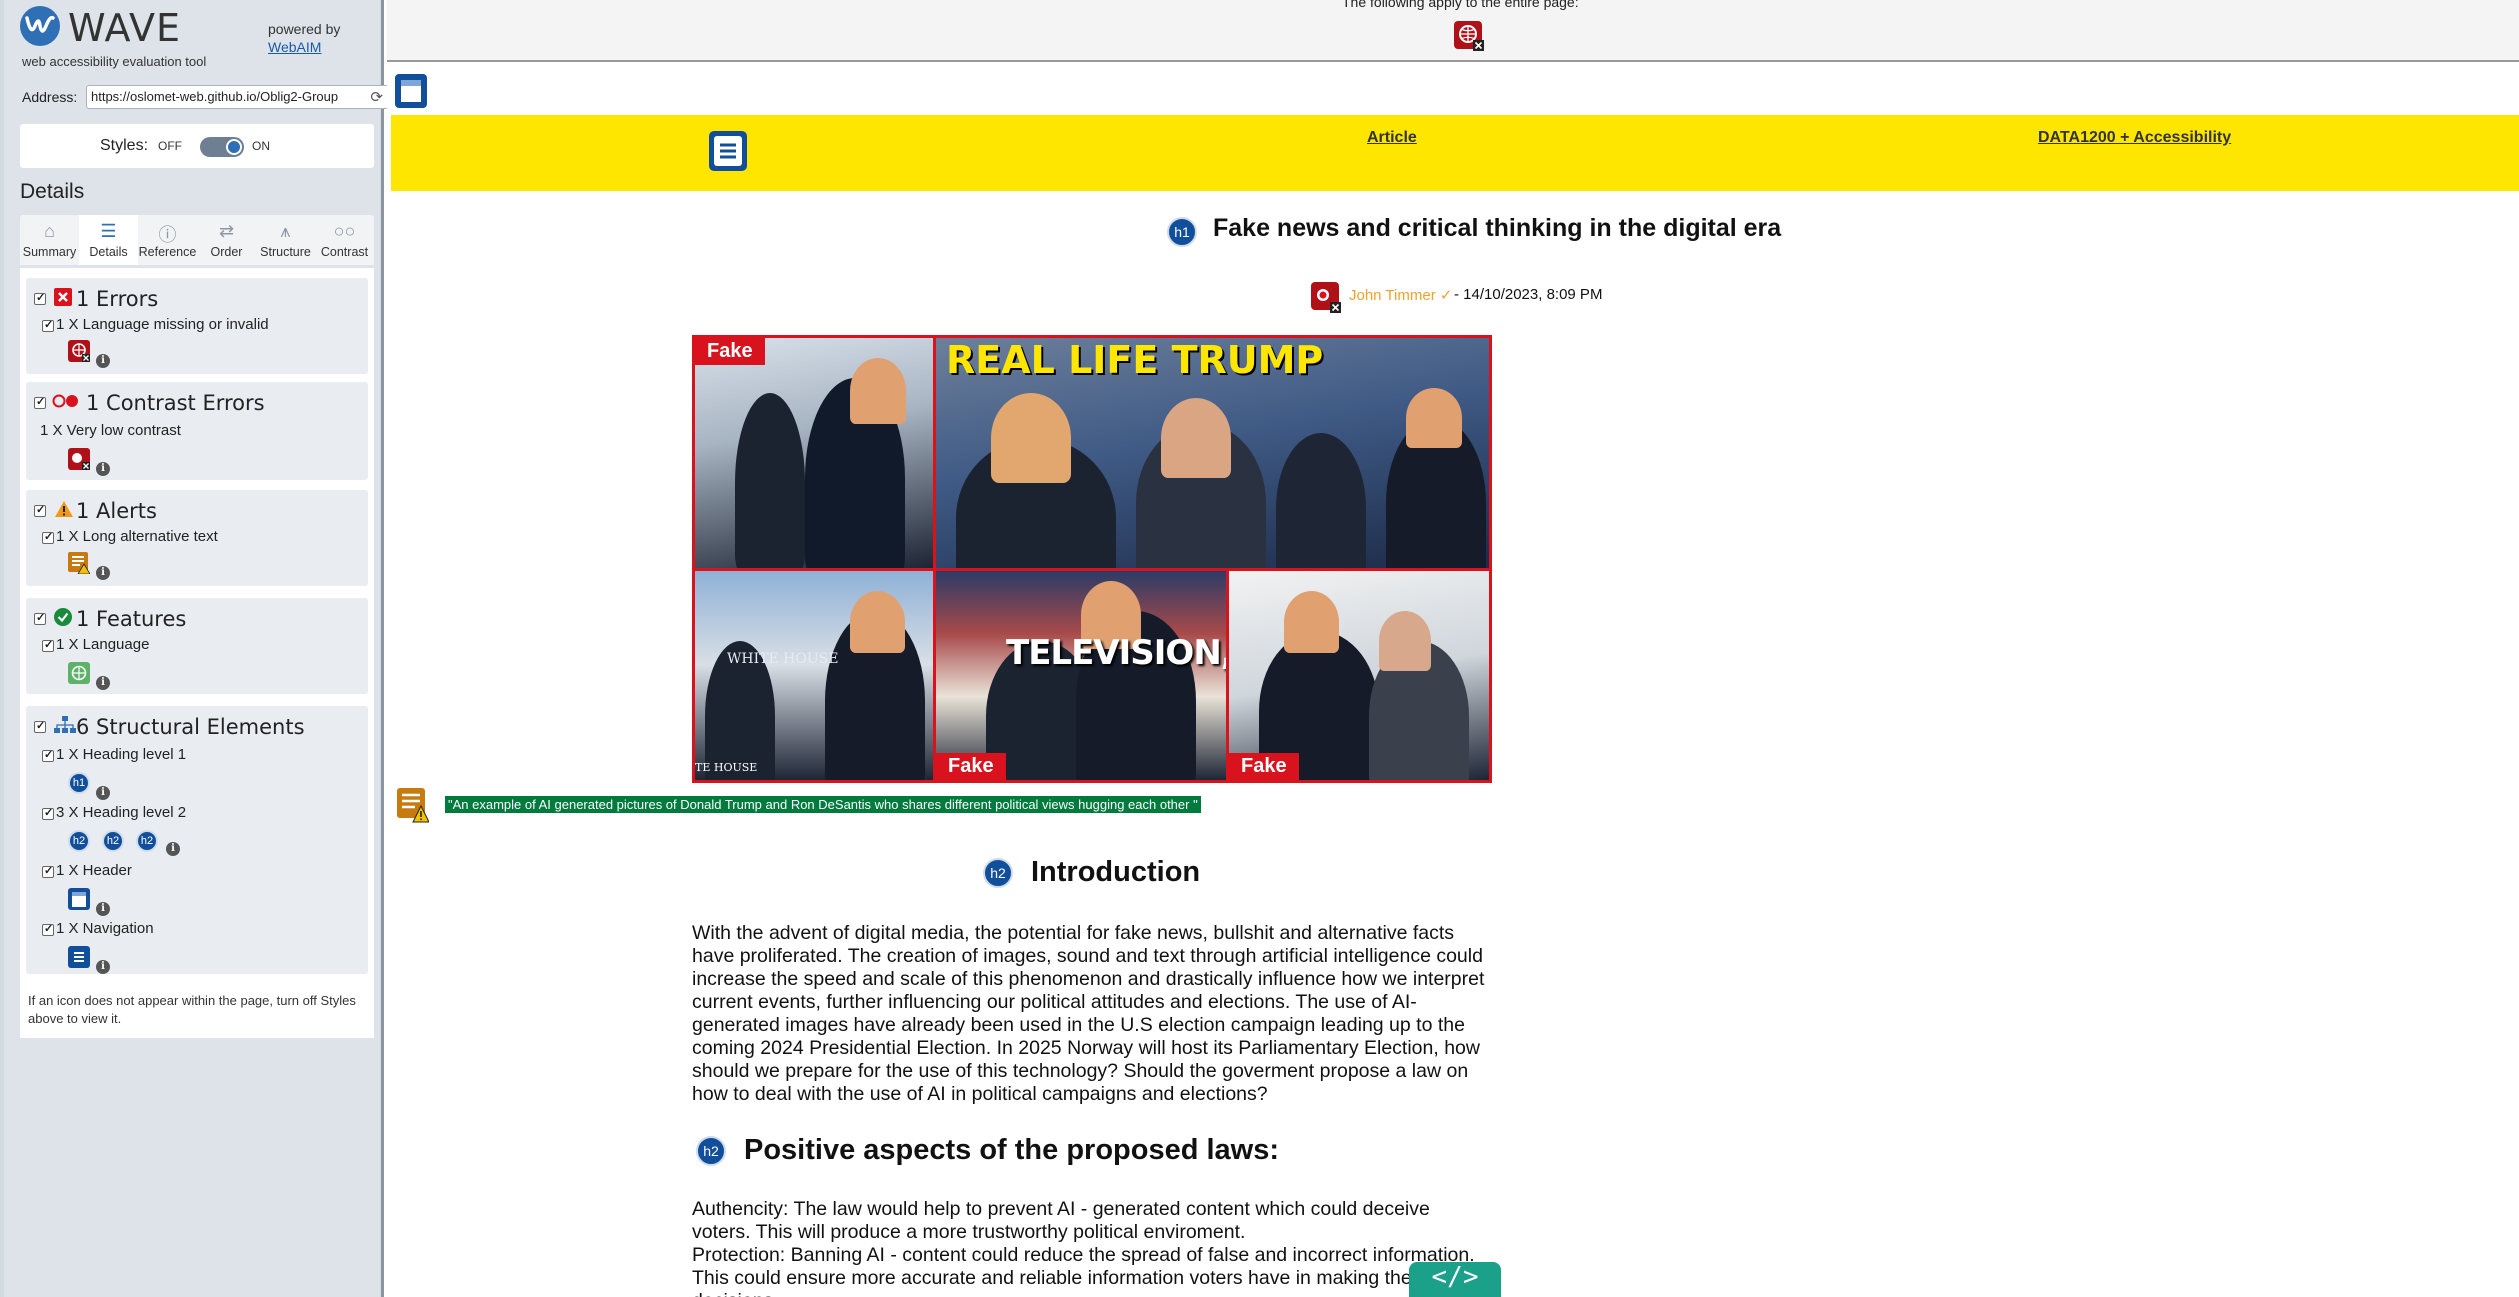 Image resolution: width=2519 pixels, height=1297 pixels. I want to click on heading2-checkbox, so click(48, 813).